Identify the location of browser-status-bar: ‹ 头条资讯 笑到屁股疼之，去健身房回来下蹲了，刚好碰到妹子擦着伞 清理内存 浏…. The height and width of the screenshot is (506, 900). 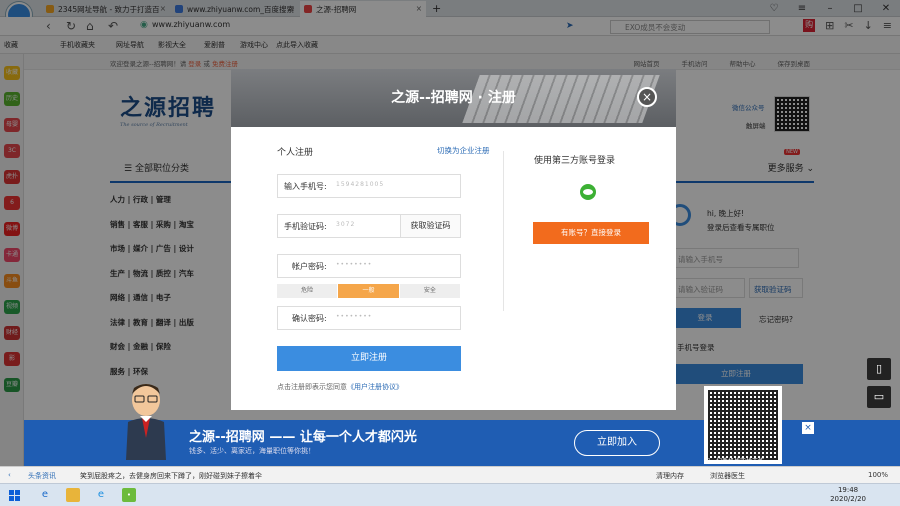
(450, 474).